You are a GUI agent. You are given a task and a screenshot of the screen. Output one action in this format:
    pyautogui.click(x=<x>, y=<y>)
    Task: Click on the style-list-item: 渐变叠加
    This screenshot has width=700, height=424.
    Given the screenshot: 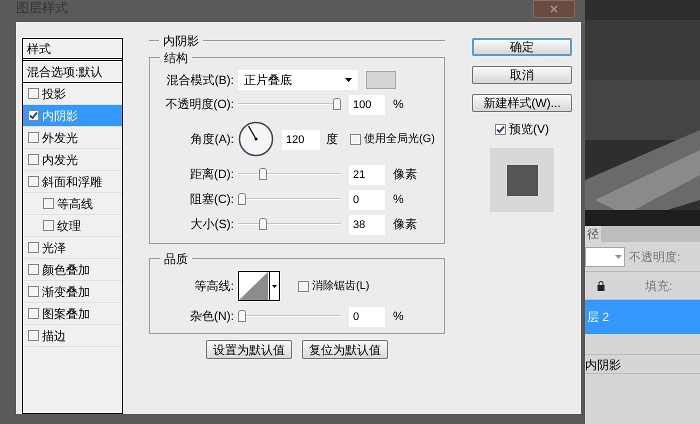 What is the action you would take?
    pyautogui.click(x=72, y=292)
    